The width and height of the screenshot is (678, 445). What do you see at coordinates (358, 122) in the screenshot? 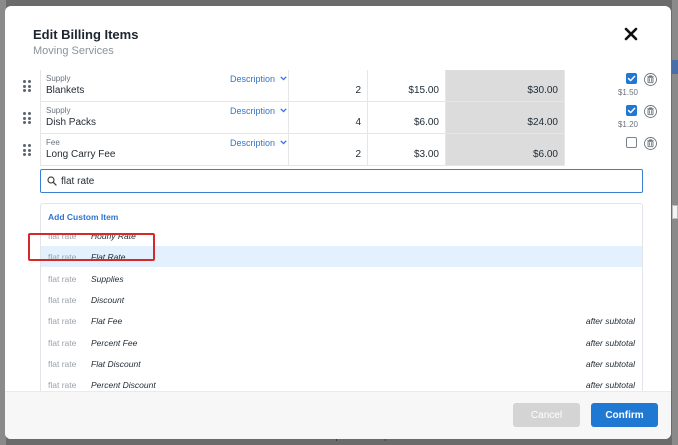
I see `quantity-value: 4` at bounding box center [358, 122].